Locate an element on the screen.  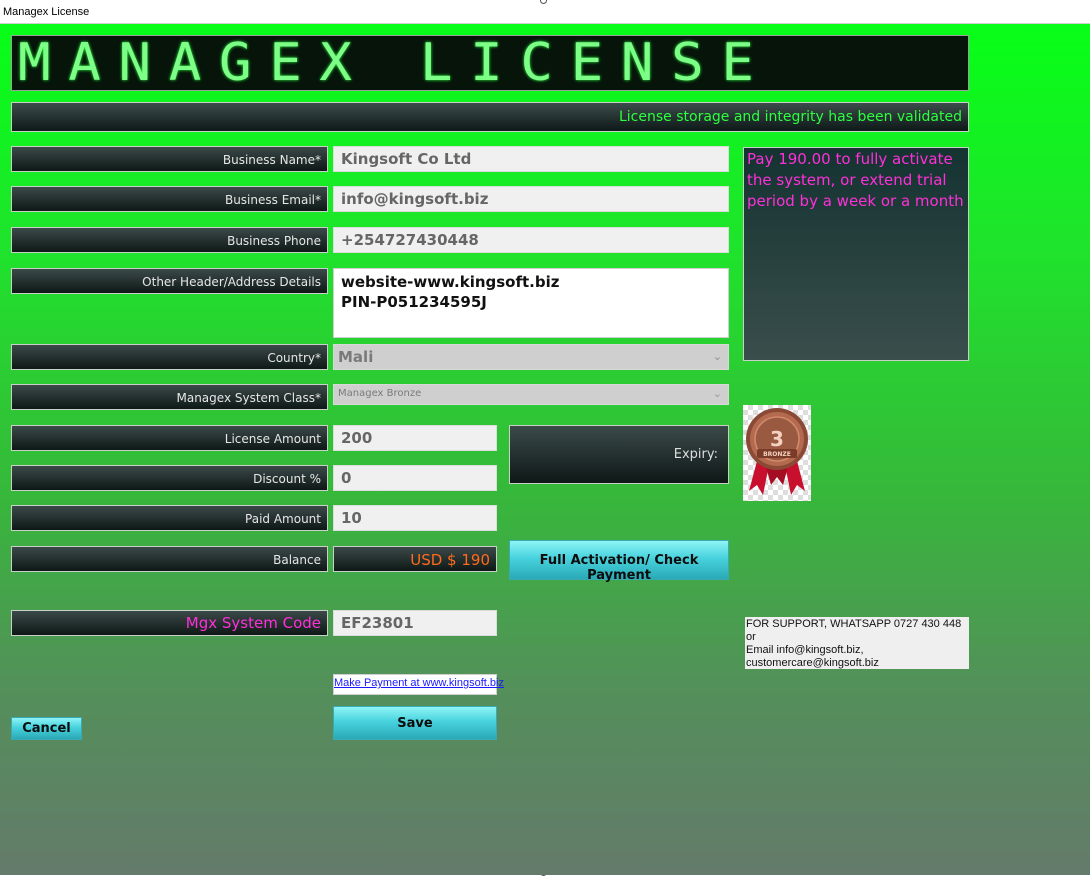
support-line3: customercare@kingsoft.biz is located at coordinates (812, 663).